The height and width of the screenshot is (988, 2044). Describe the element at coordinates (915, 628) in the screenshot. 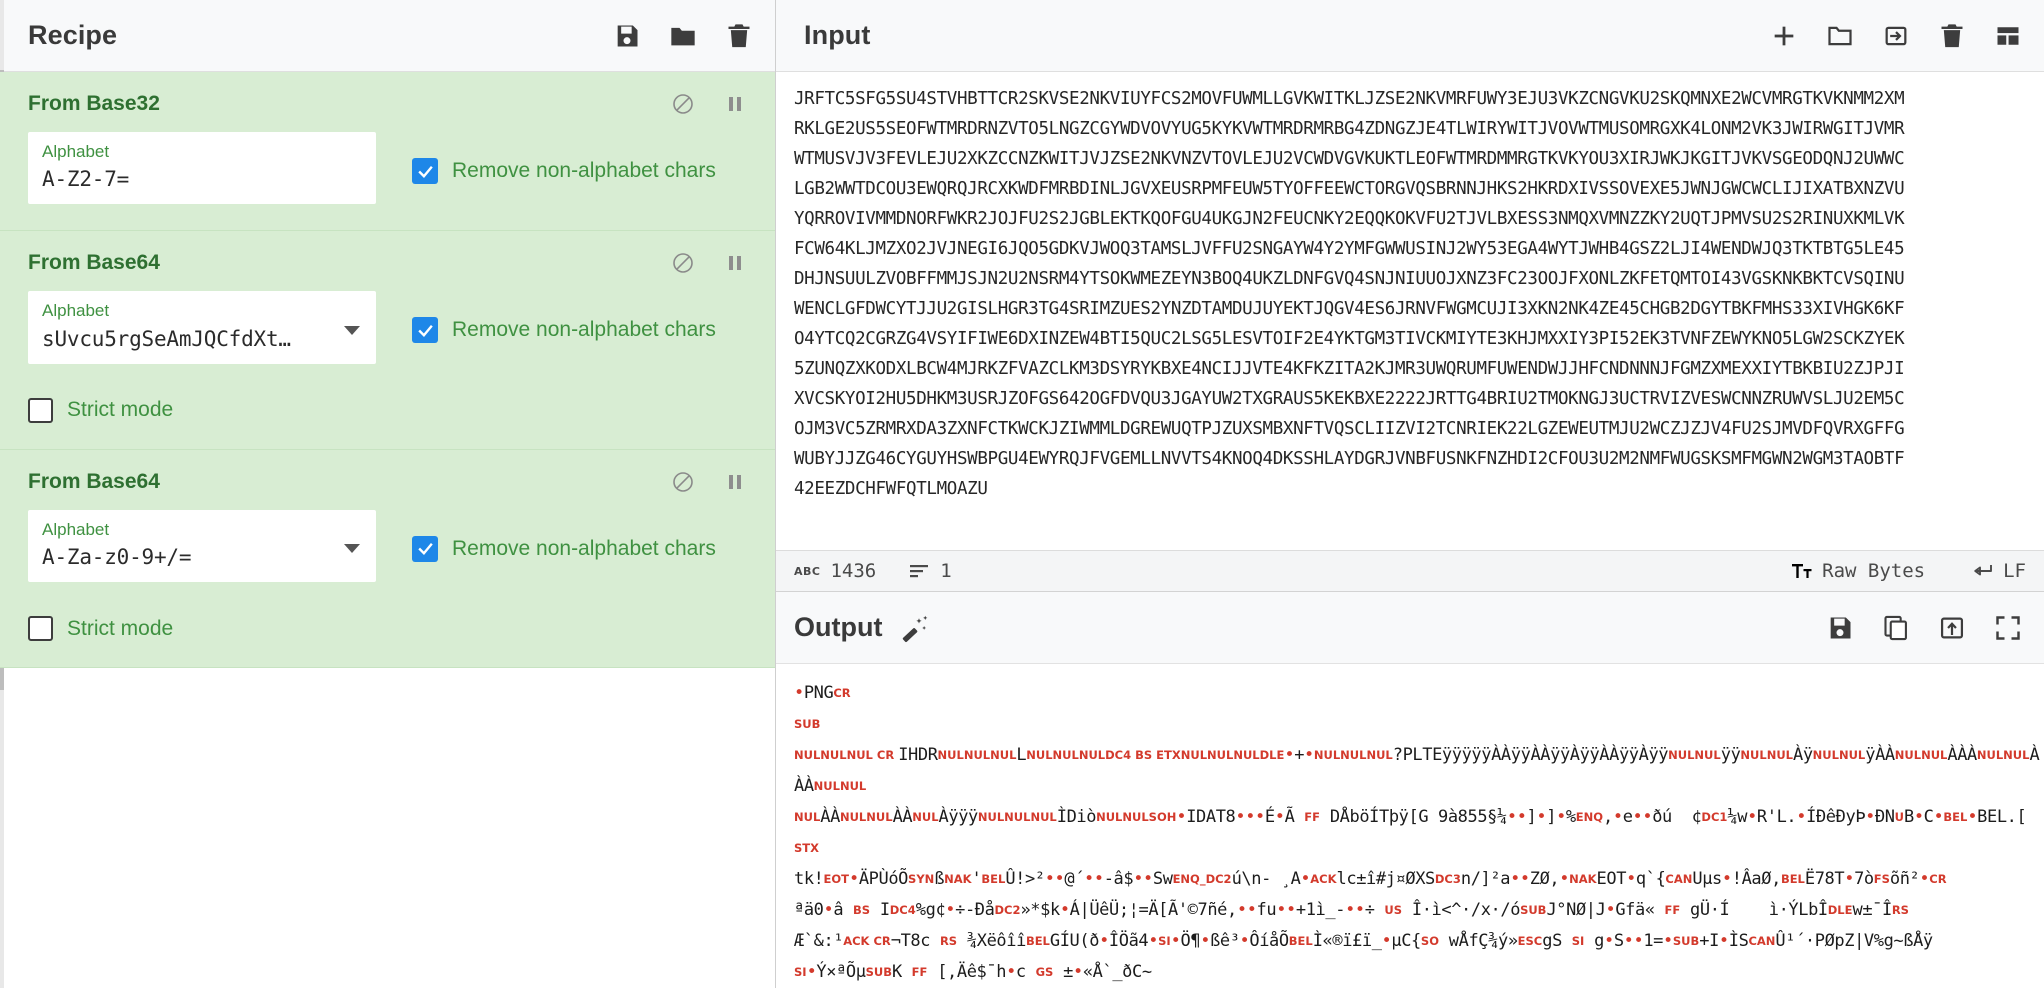

I see `magic-wand-icon` at that location.